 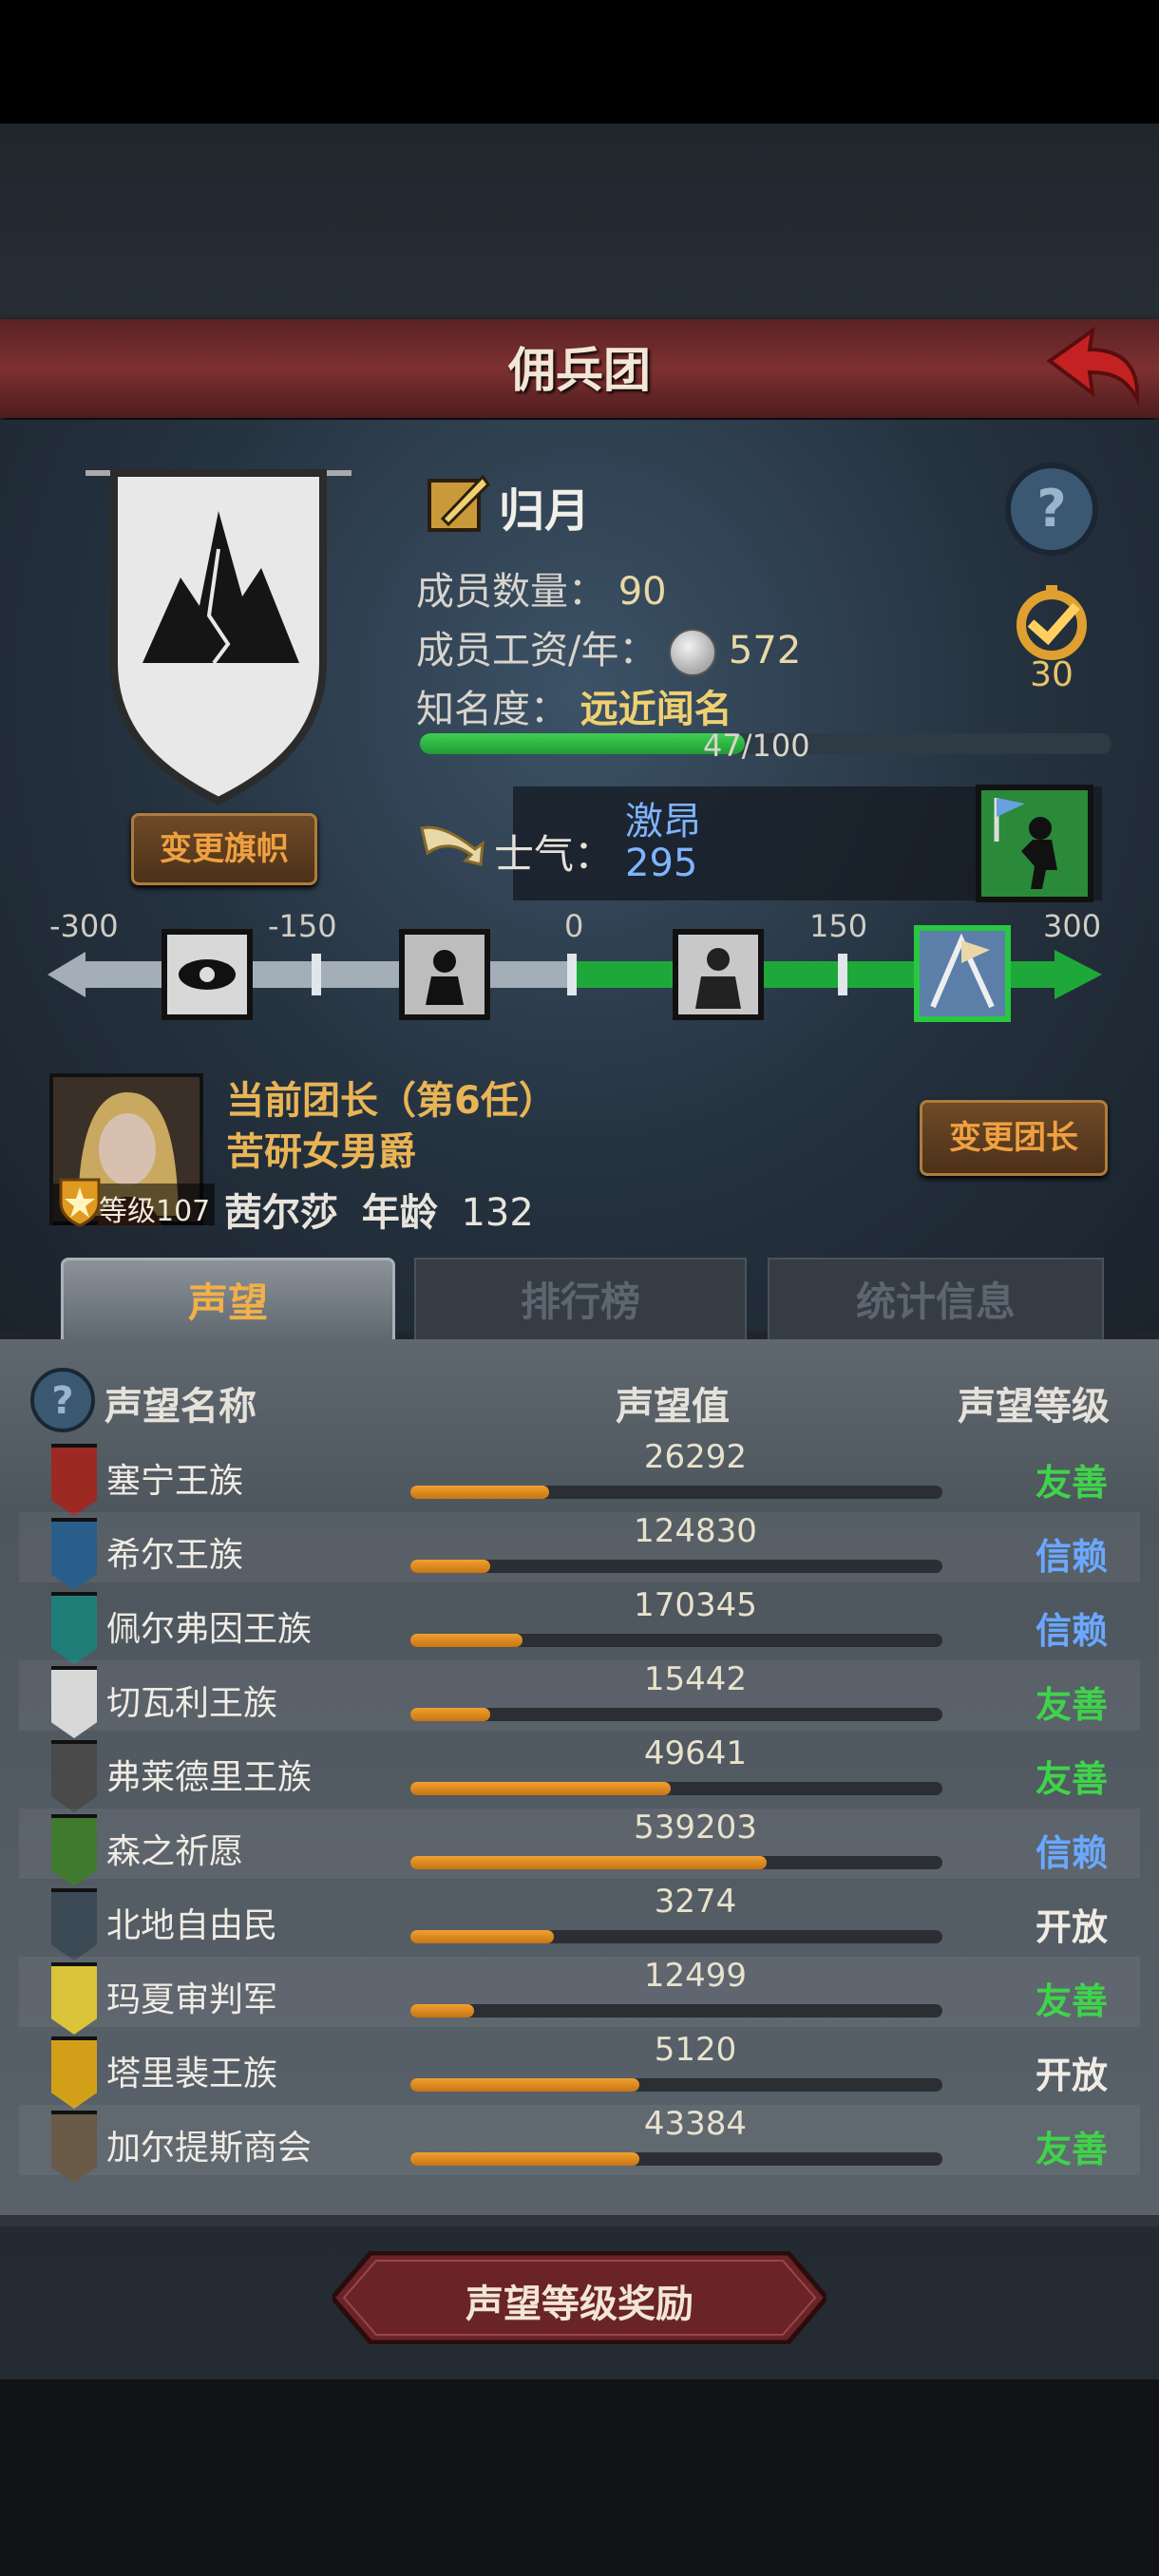 I want to click on table-row: 北地自由民 3274 开放, so click(x=579, y=1921).